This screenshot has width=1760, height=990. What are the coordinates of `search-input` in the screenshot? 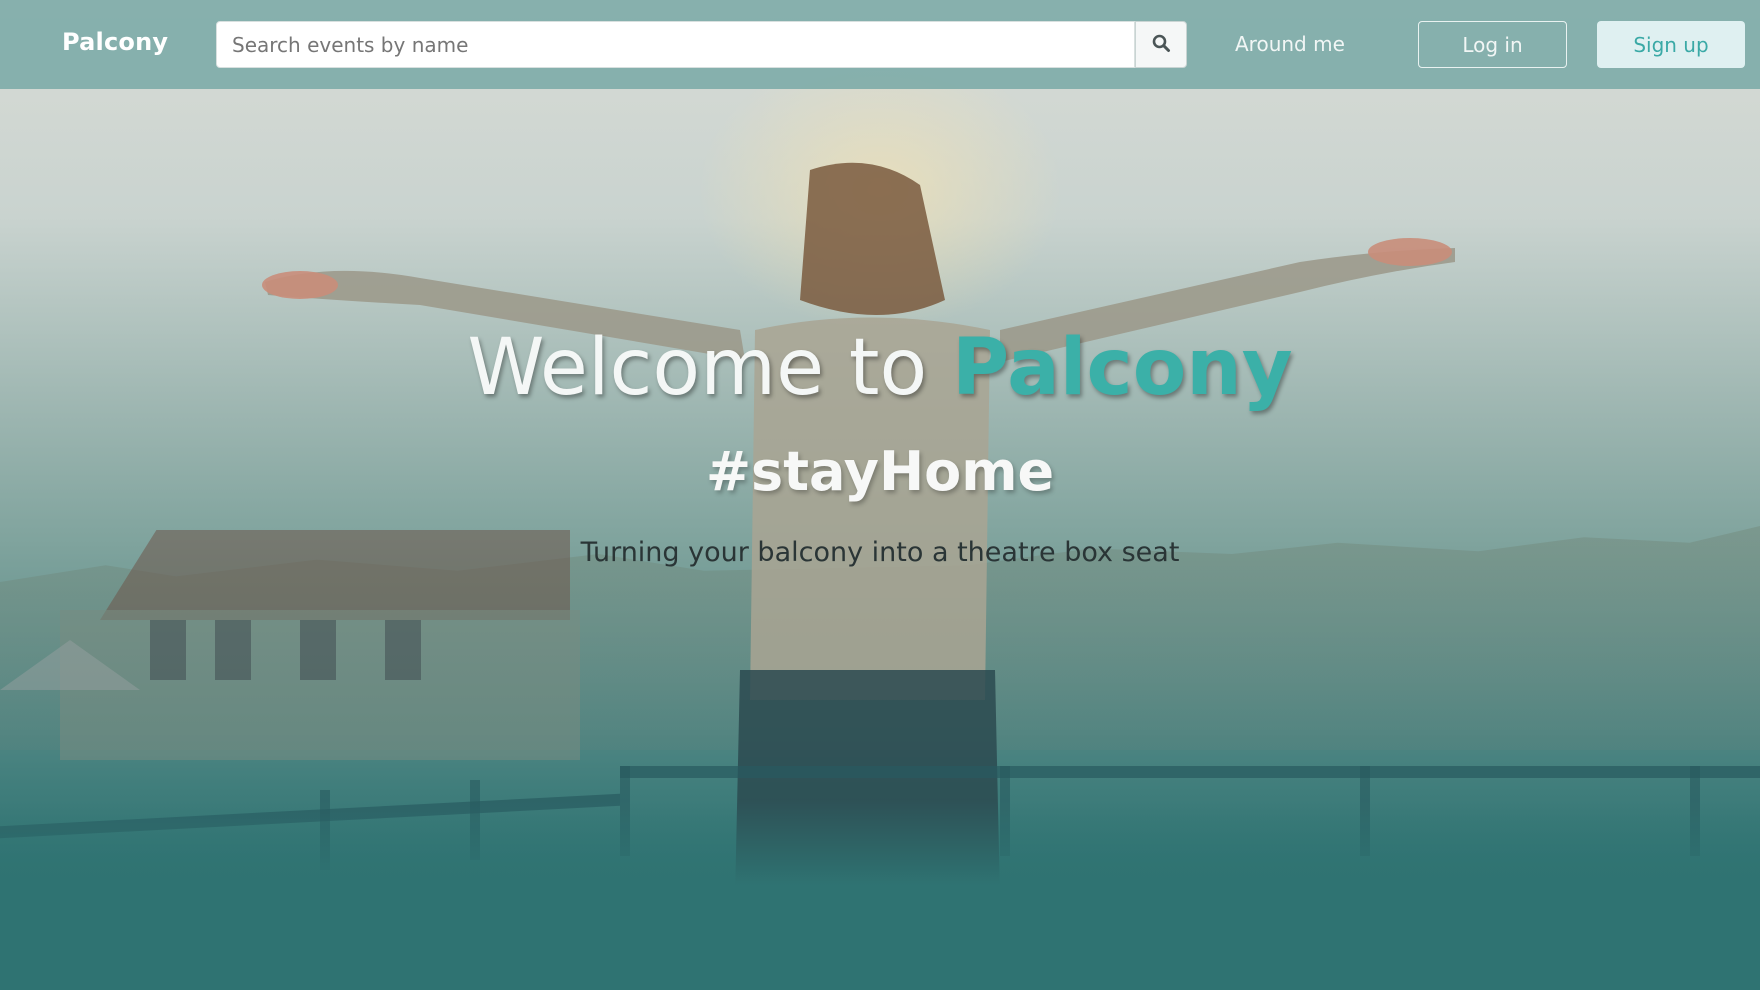 It's located at (675, 44).